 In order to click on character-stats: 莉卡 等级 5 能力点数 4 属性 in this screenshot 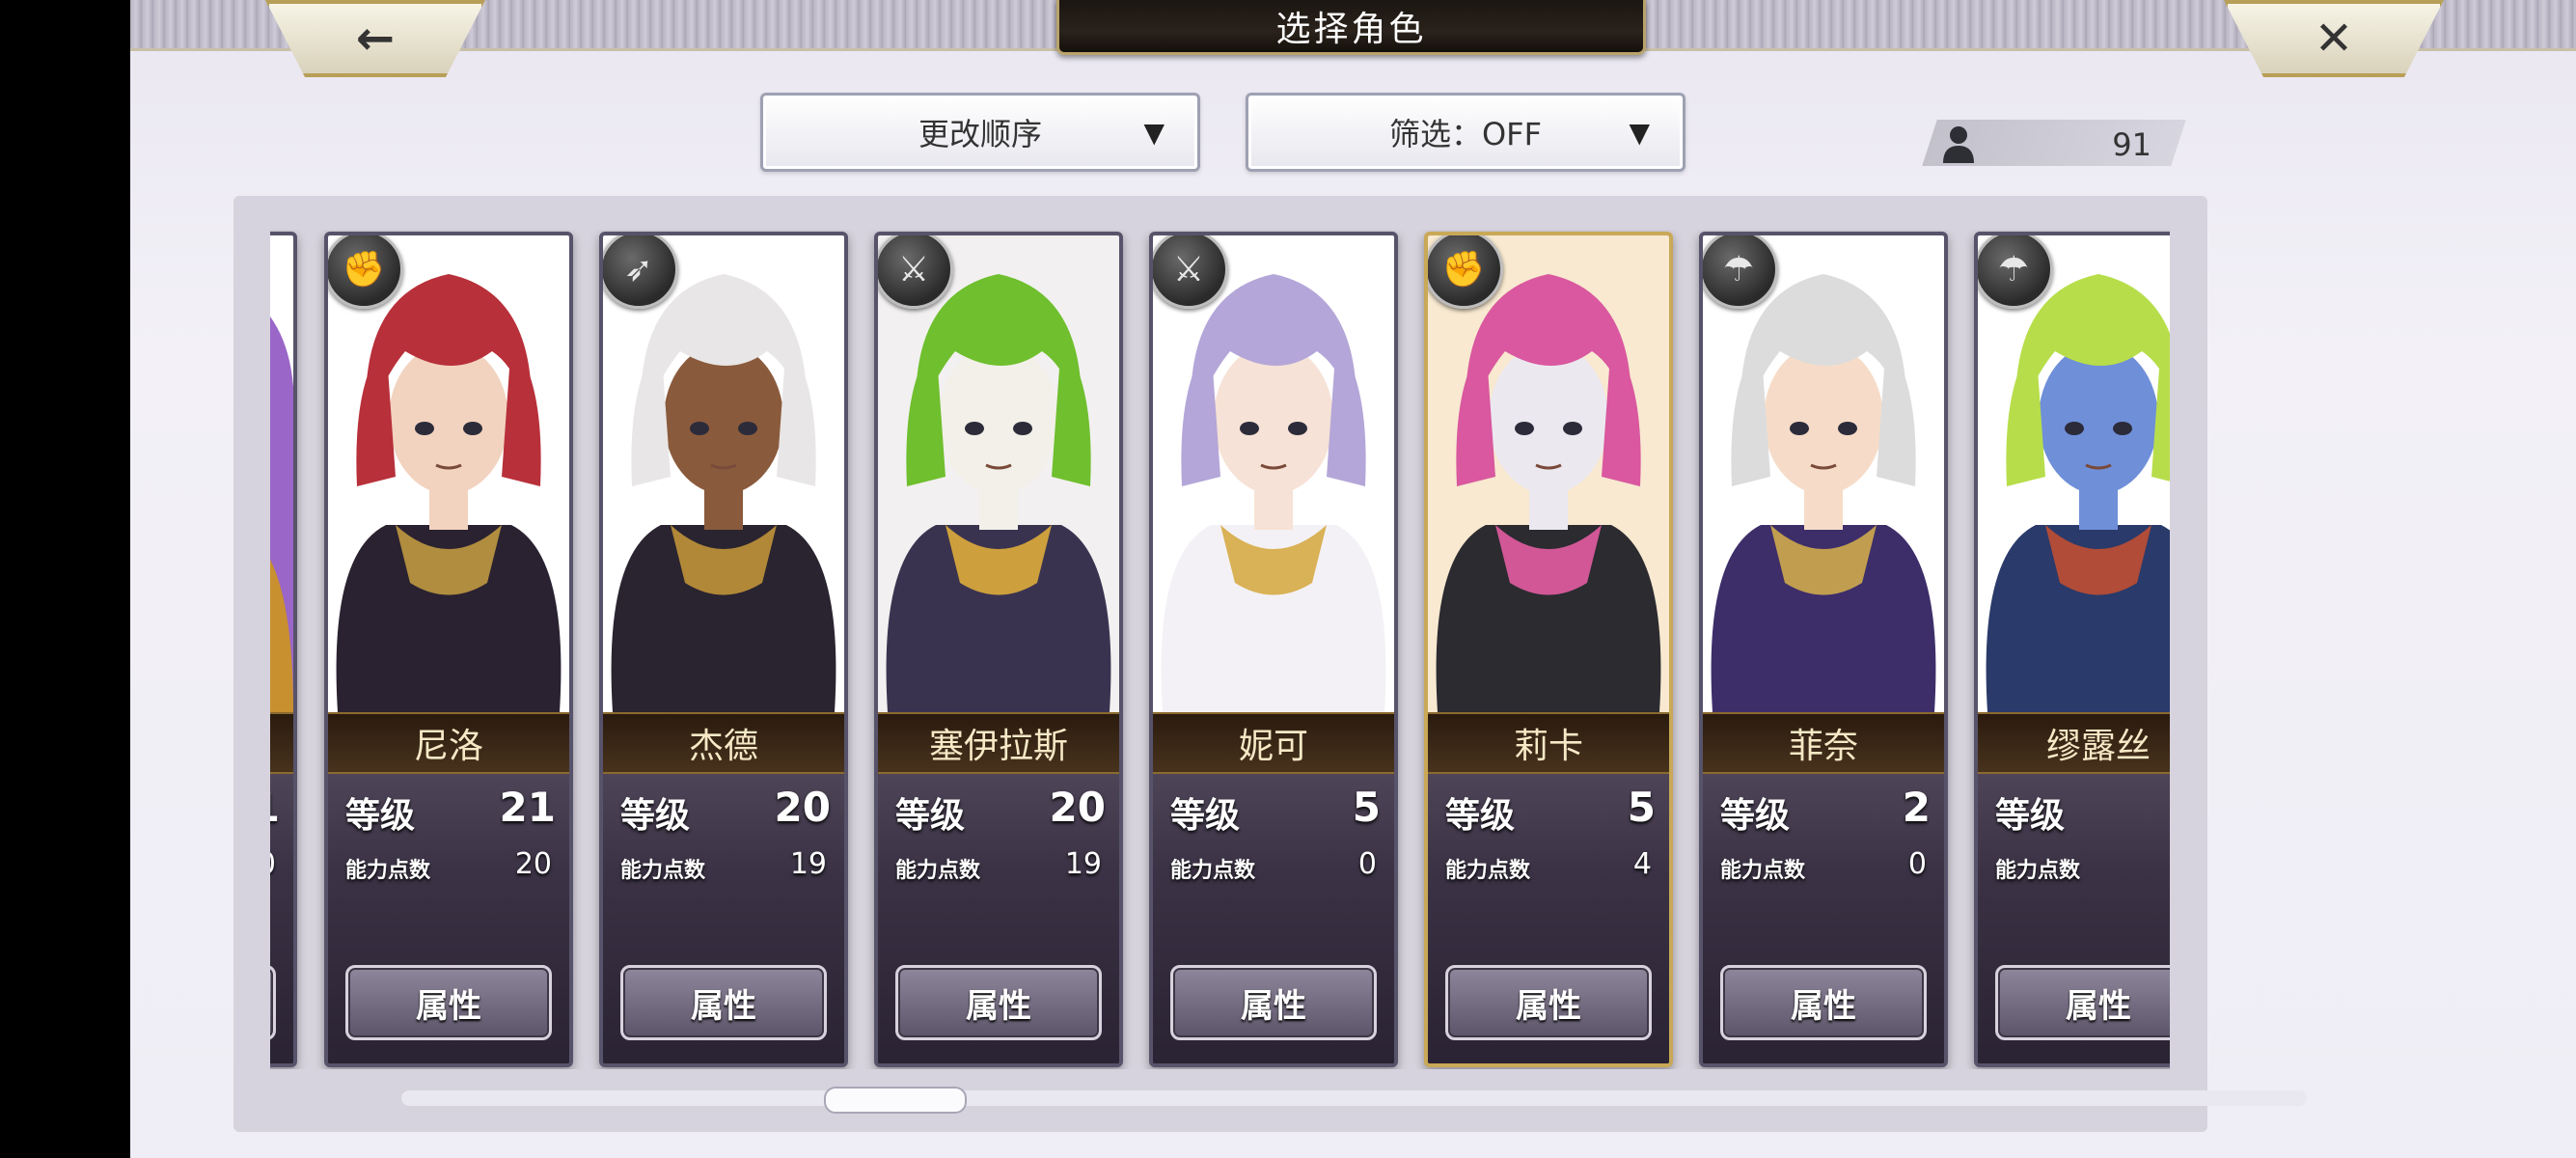, I will do `click(1549, 887)`.